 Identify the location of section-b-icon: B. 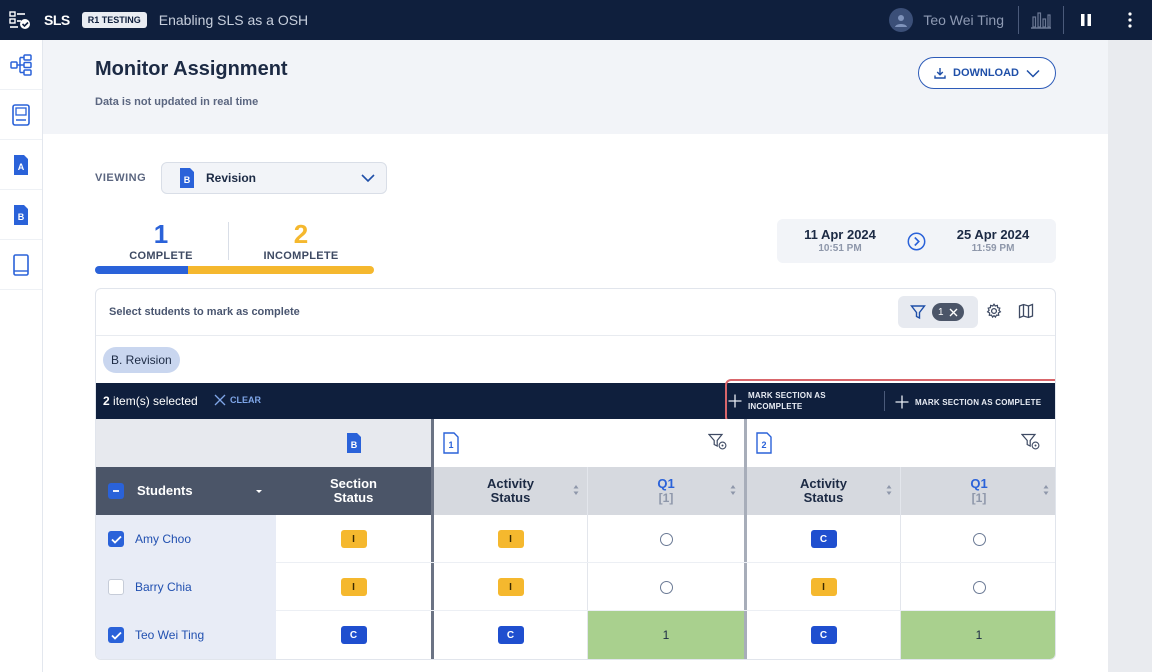
(21, 215).